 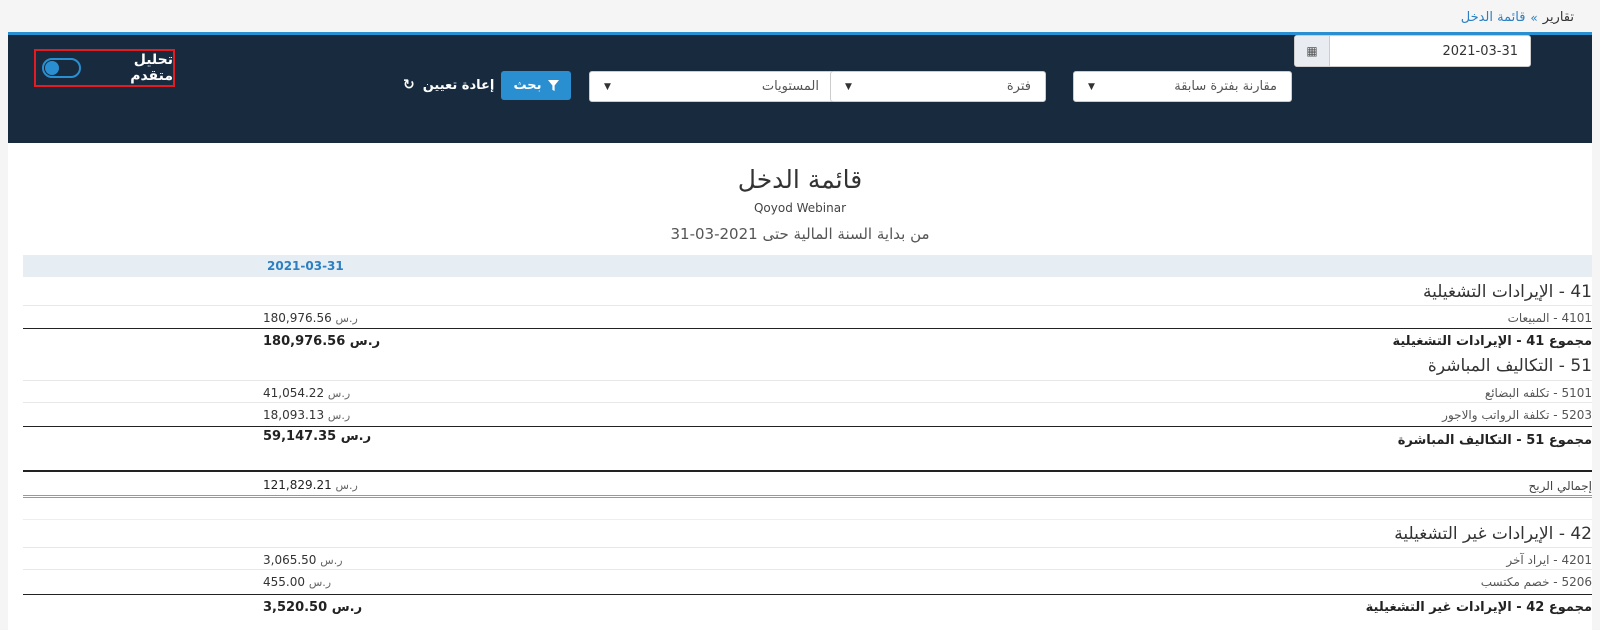 What do you see at coordinates (307, 415) in the screenshot?
I see `account-amount: ر.س 18,093.13` at bounding box center [307, 415].